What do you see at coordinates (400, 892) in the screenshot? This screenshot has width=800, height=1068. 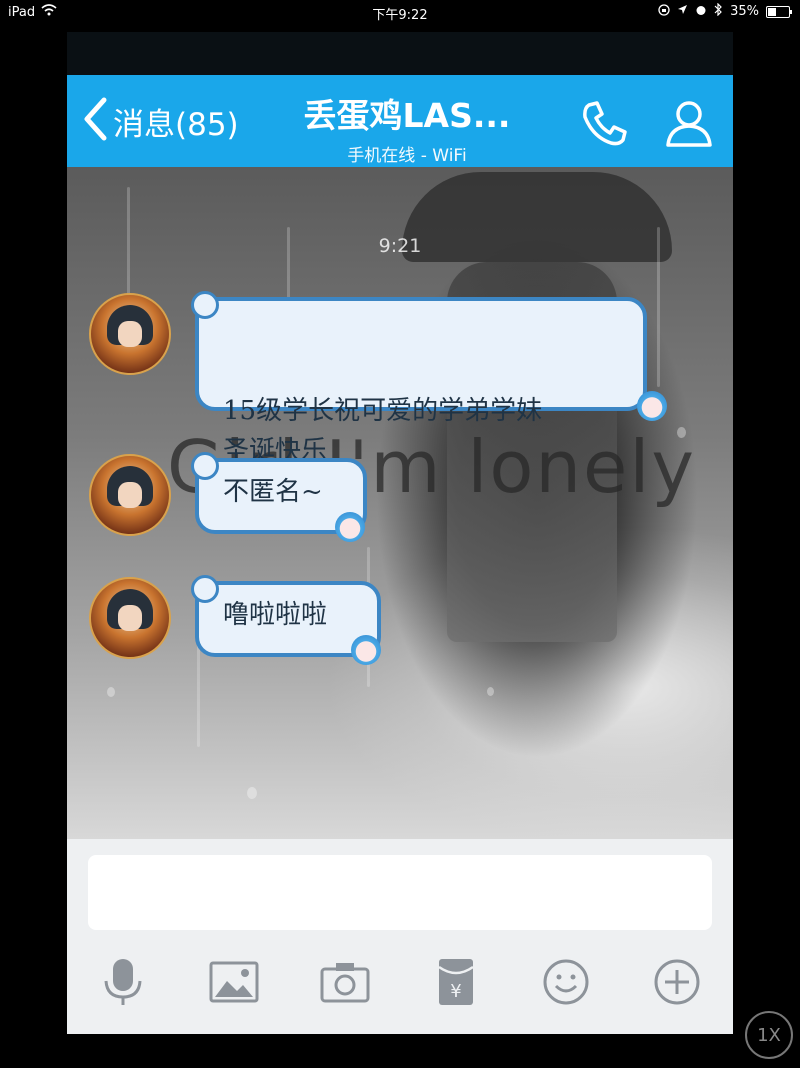 I see `message-input` at bounding box center [400, 892].